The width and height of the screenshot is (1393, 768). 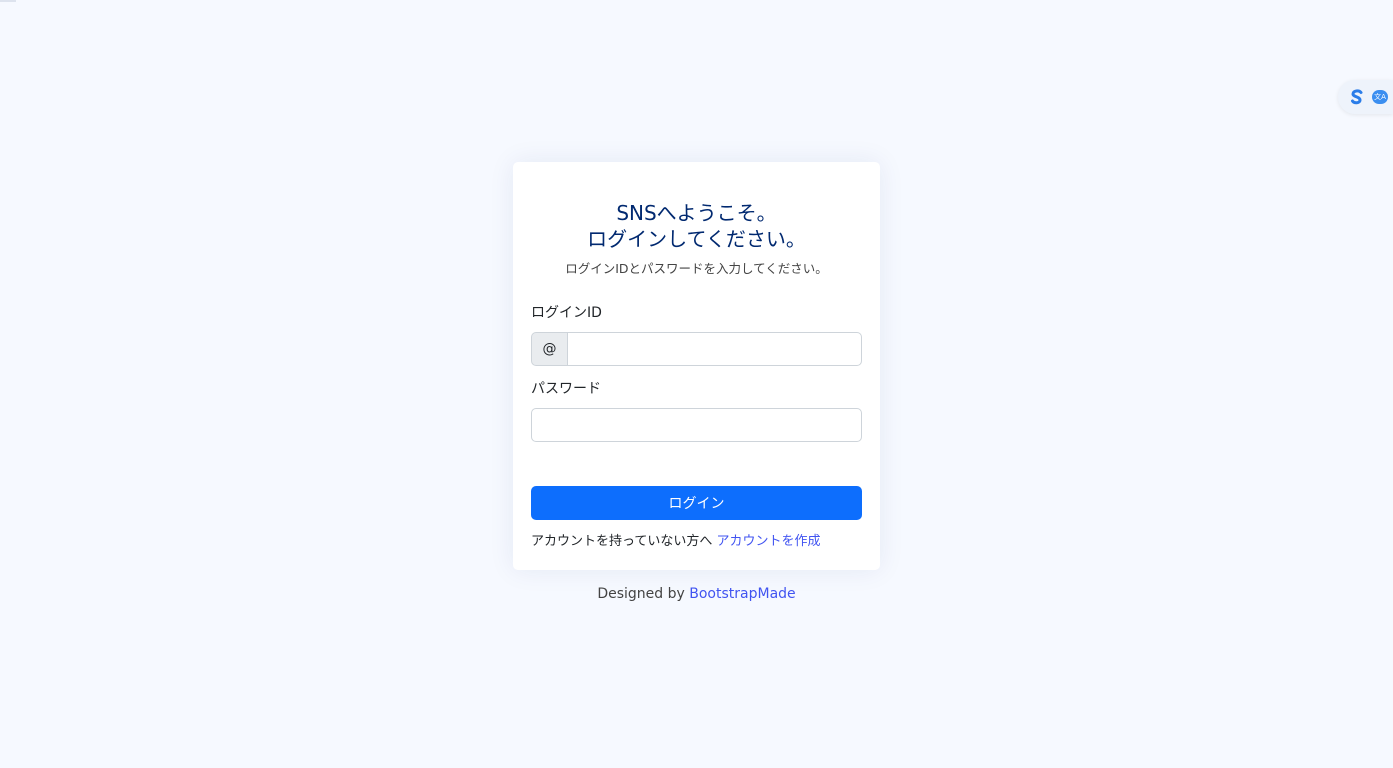 What do you see at coordinates (696, 503) in the screenshot?
I see `login-button: ログイン` at bounding box center [696, 503].